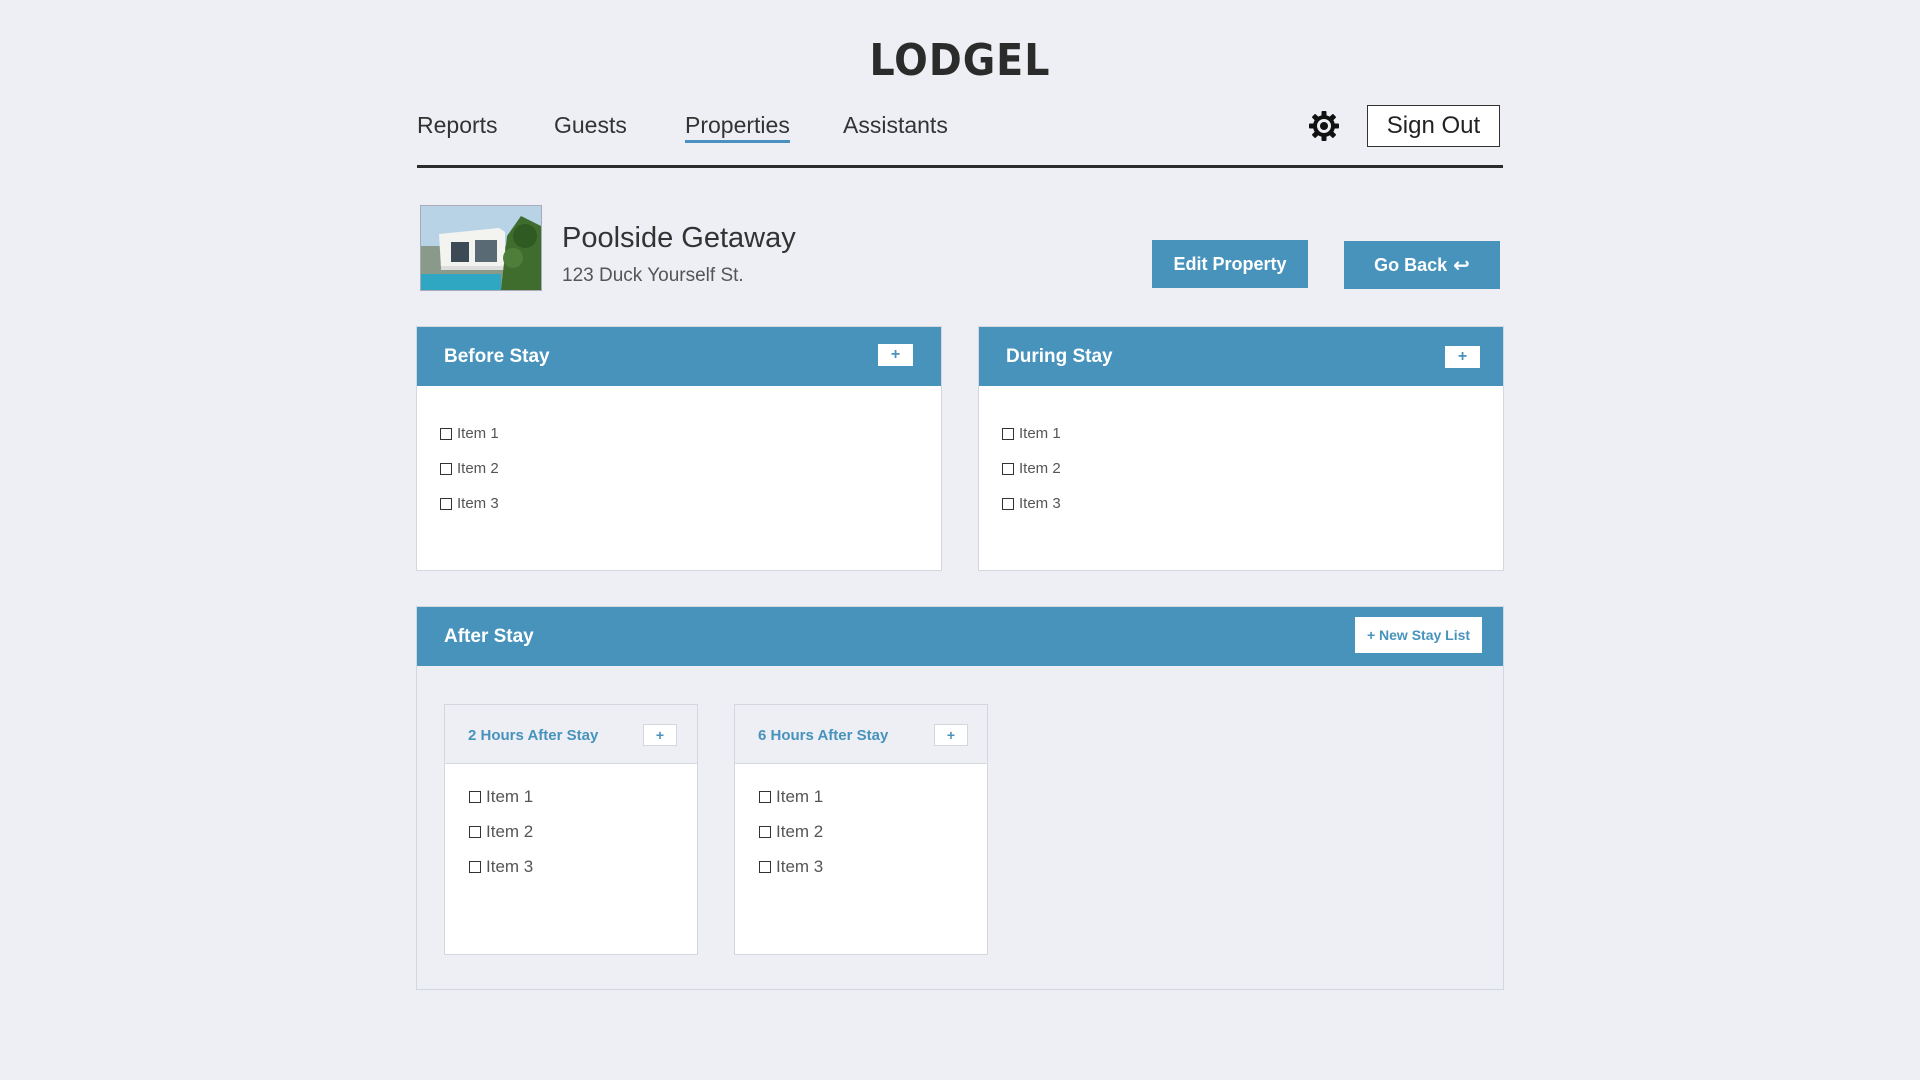  What do you see at coordinates (1461, 265) in the screenshot?
I see `return-arrow-icon: ↩` at bounding box center [1461, 265].